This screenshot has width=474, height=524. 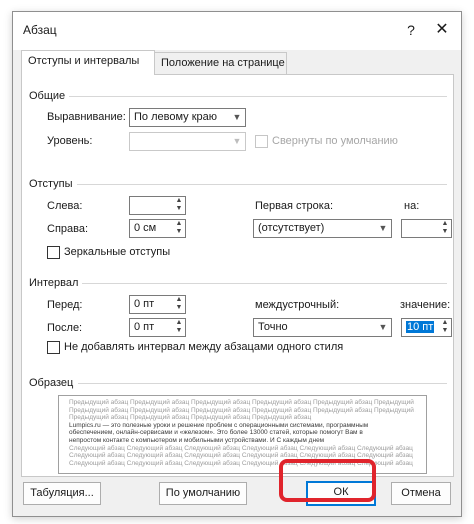 What do you see at coordinates (86, 117) in the screenshot?
I see `alignment-label: Выравнивание:` at bounding box center [86, 117].